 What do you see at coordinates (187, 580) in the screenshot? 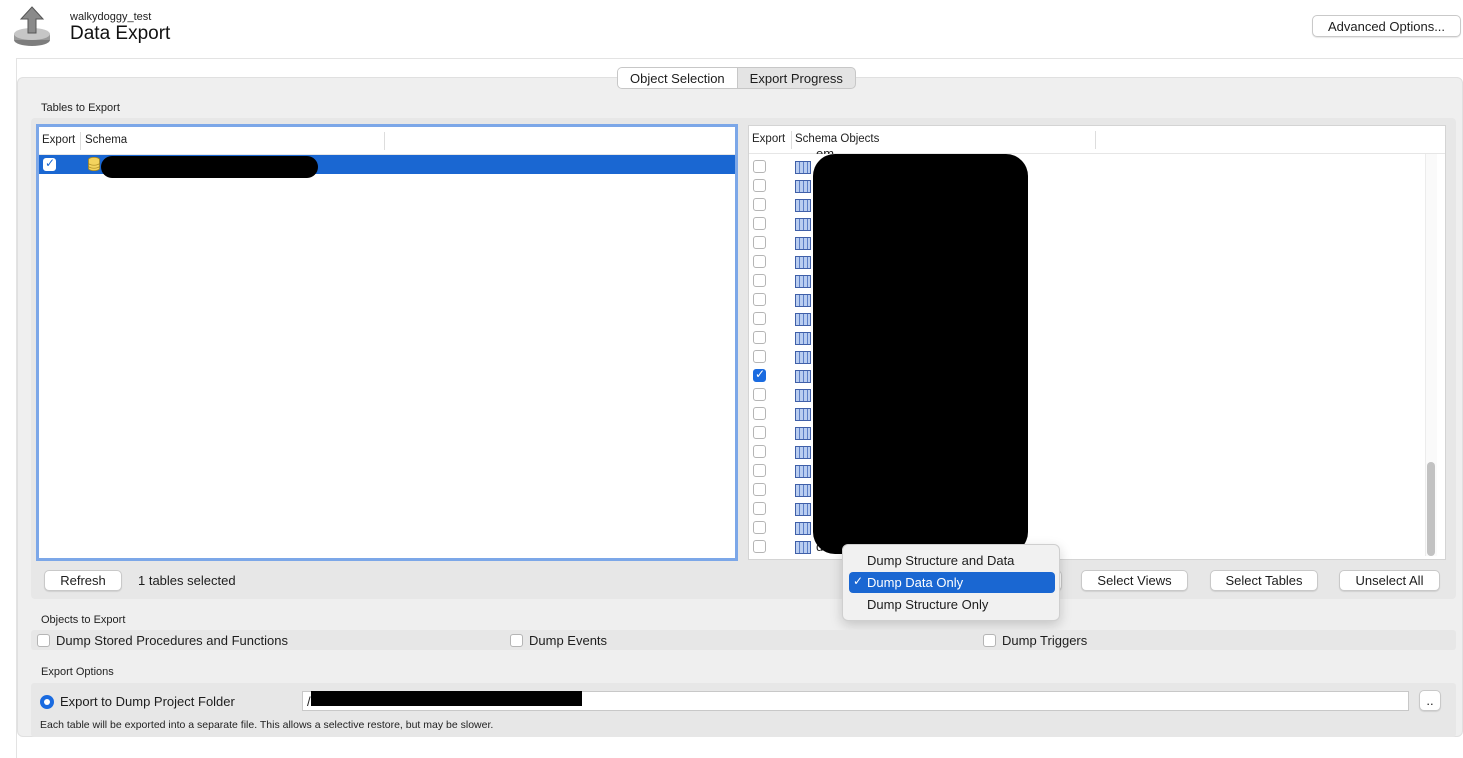
I see `selection-status: 1 tables selected` at bounding box center [187, 580].